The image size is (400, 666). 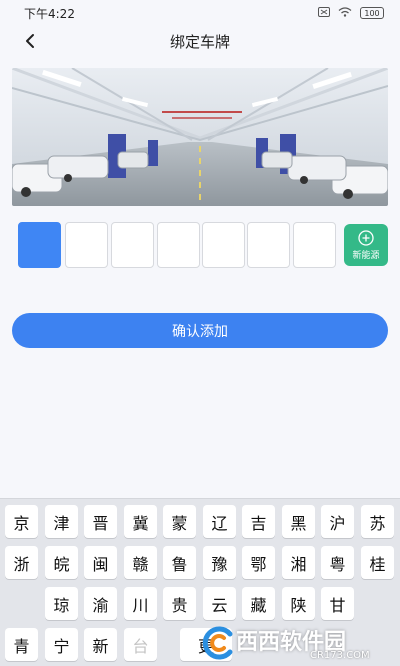 What do you see at coordinates (298, 642) in the screenshot?
I see `watermark-logo: 西西软件园 CR173.COM` at bounding box center [298, 642].